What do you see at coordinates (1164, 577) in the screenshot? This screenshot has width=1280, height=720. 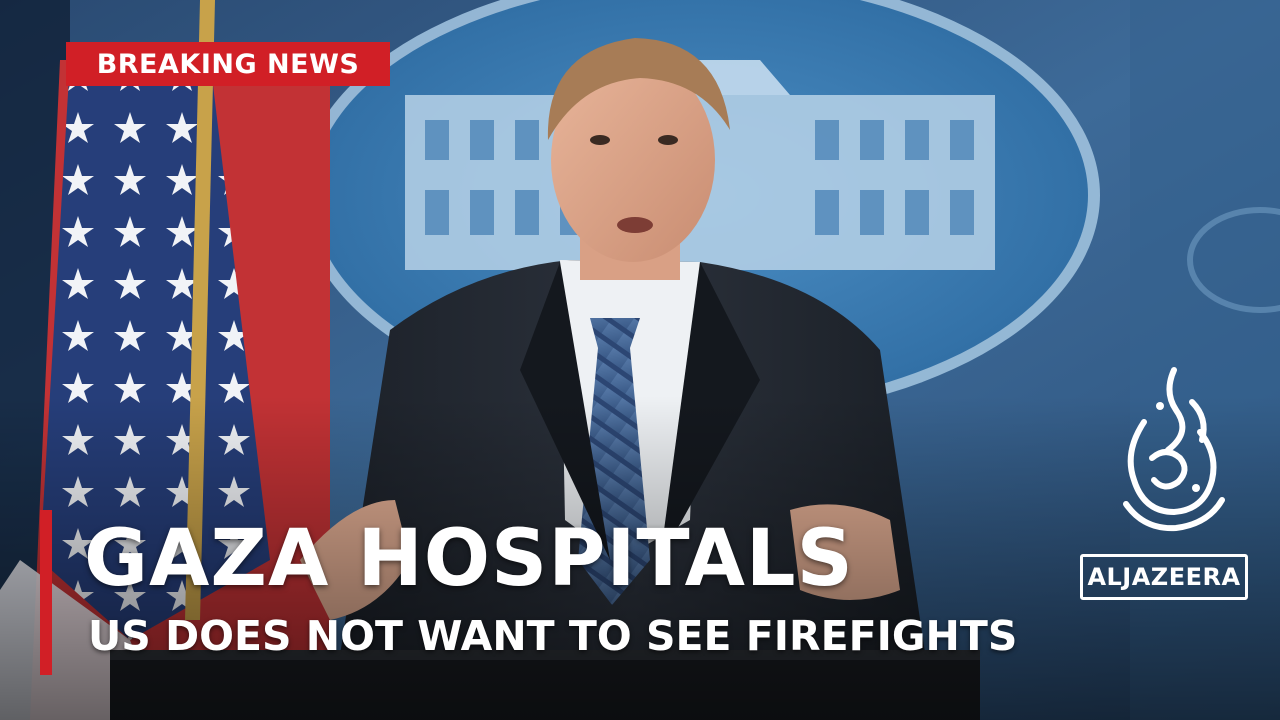 I see `aljazeera-wordmark: ALJAZEERA` at bounding box center [1164, 577].